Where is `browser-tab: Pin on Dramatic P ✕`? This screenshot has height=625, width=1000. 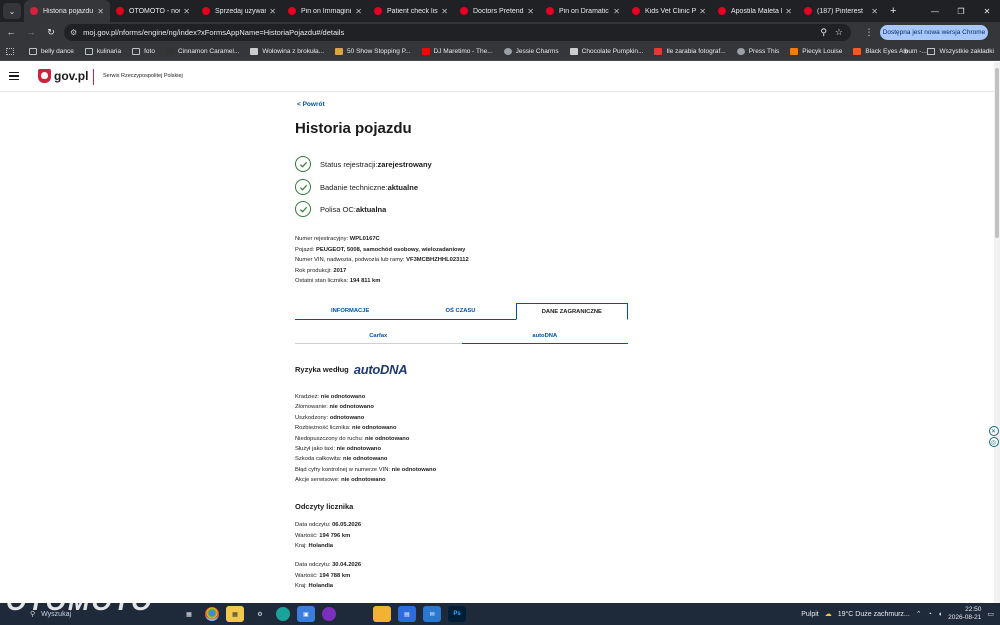
browser-tab: Pin on Dramatic P ✕ is located at coordinates (583, 11).